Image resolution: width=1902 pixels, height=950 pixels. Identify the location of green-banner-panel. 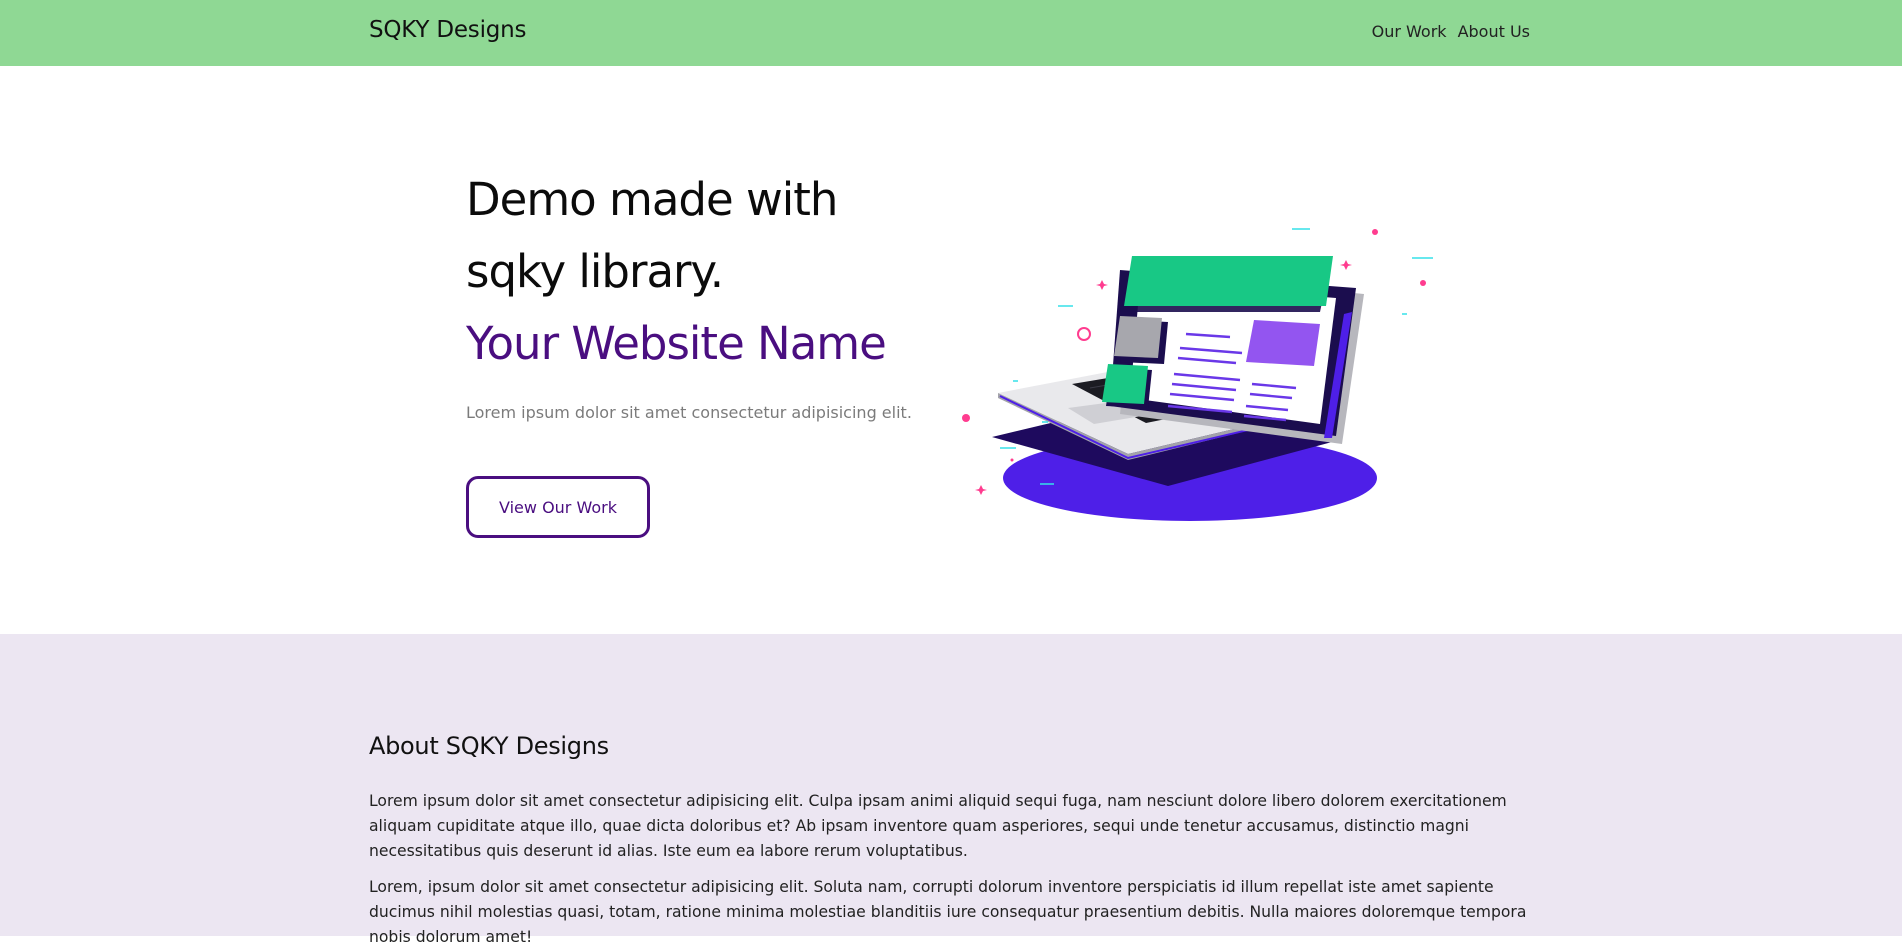
(1228, 281).